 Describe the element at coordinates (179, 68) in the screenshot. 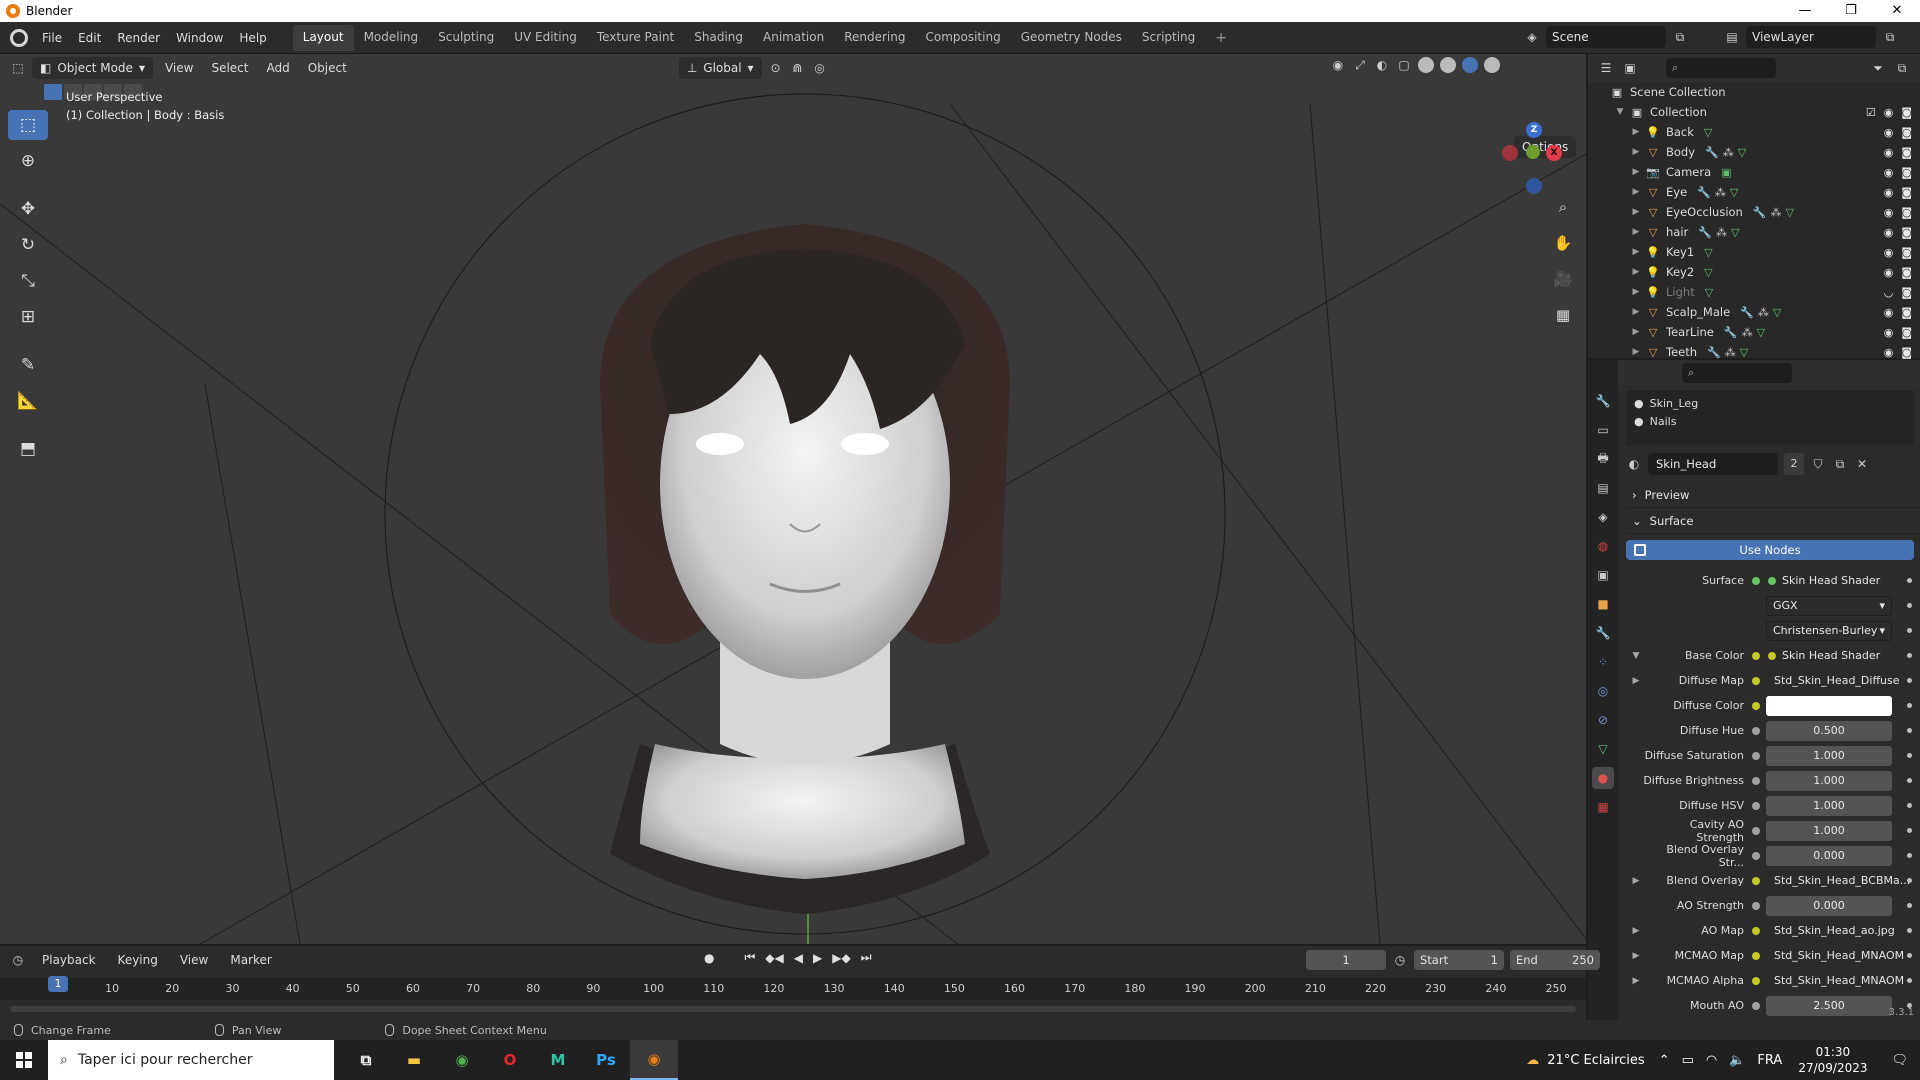

I see `viewport-menu-view: View` at that location.